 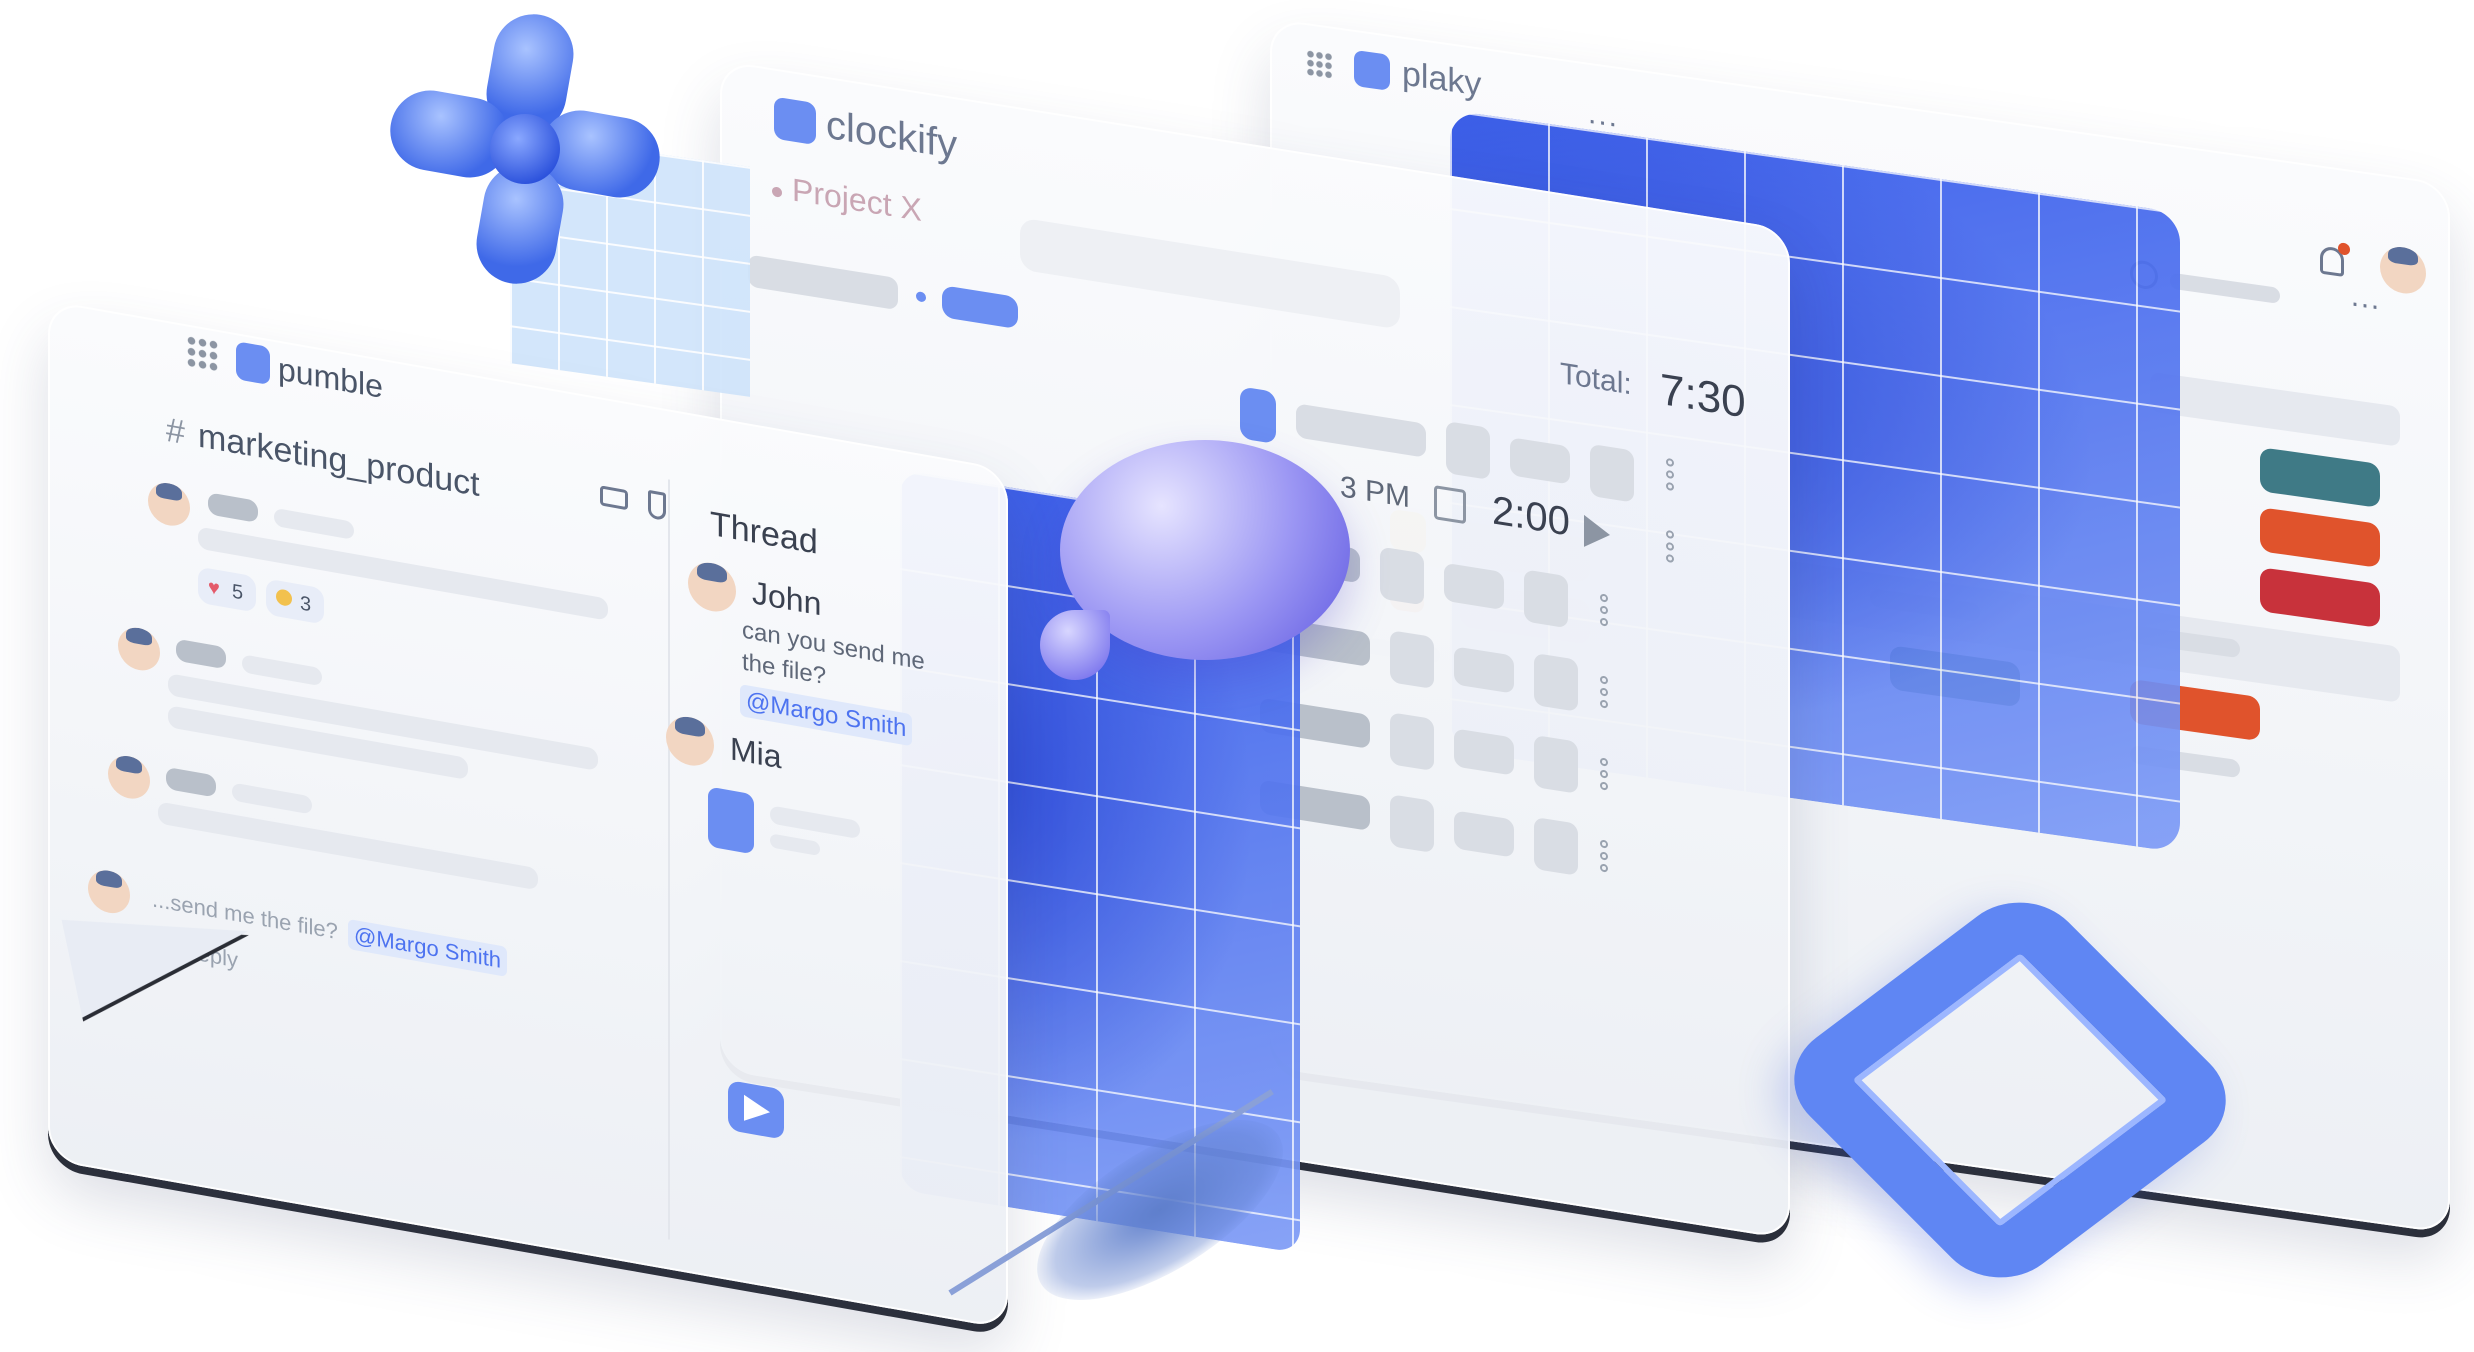 What do you see at coordinates (2320, 598) in the screenshot?
I see `status-tag-red` at bounding box center [2320, 598].